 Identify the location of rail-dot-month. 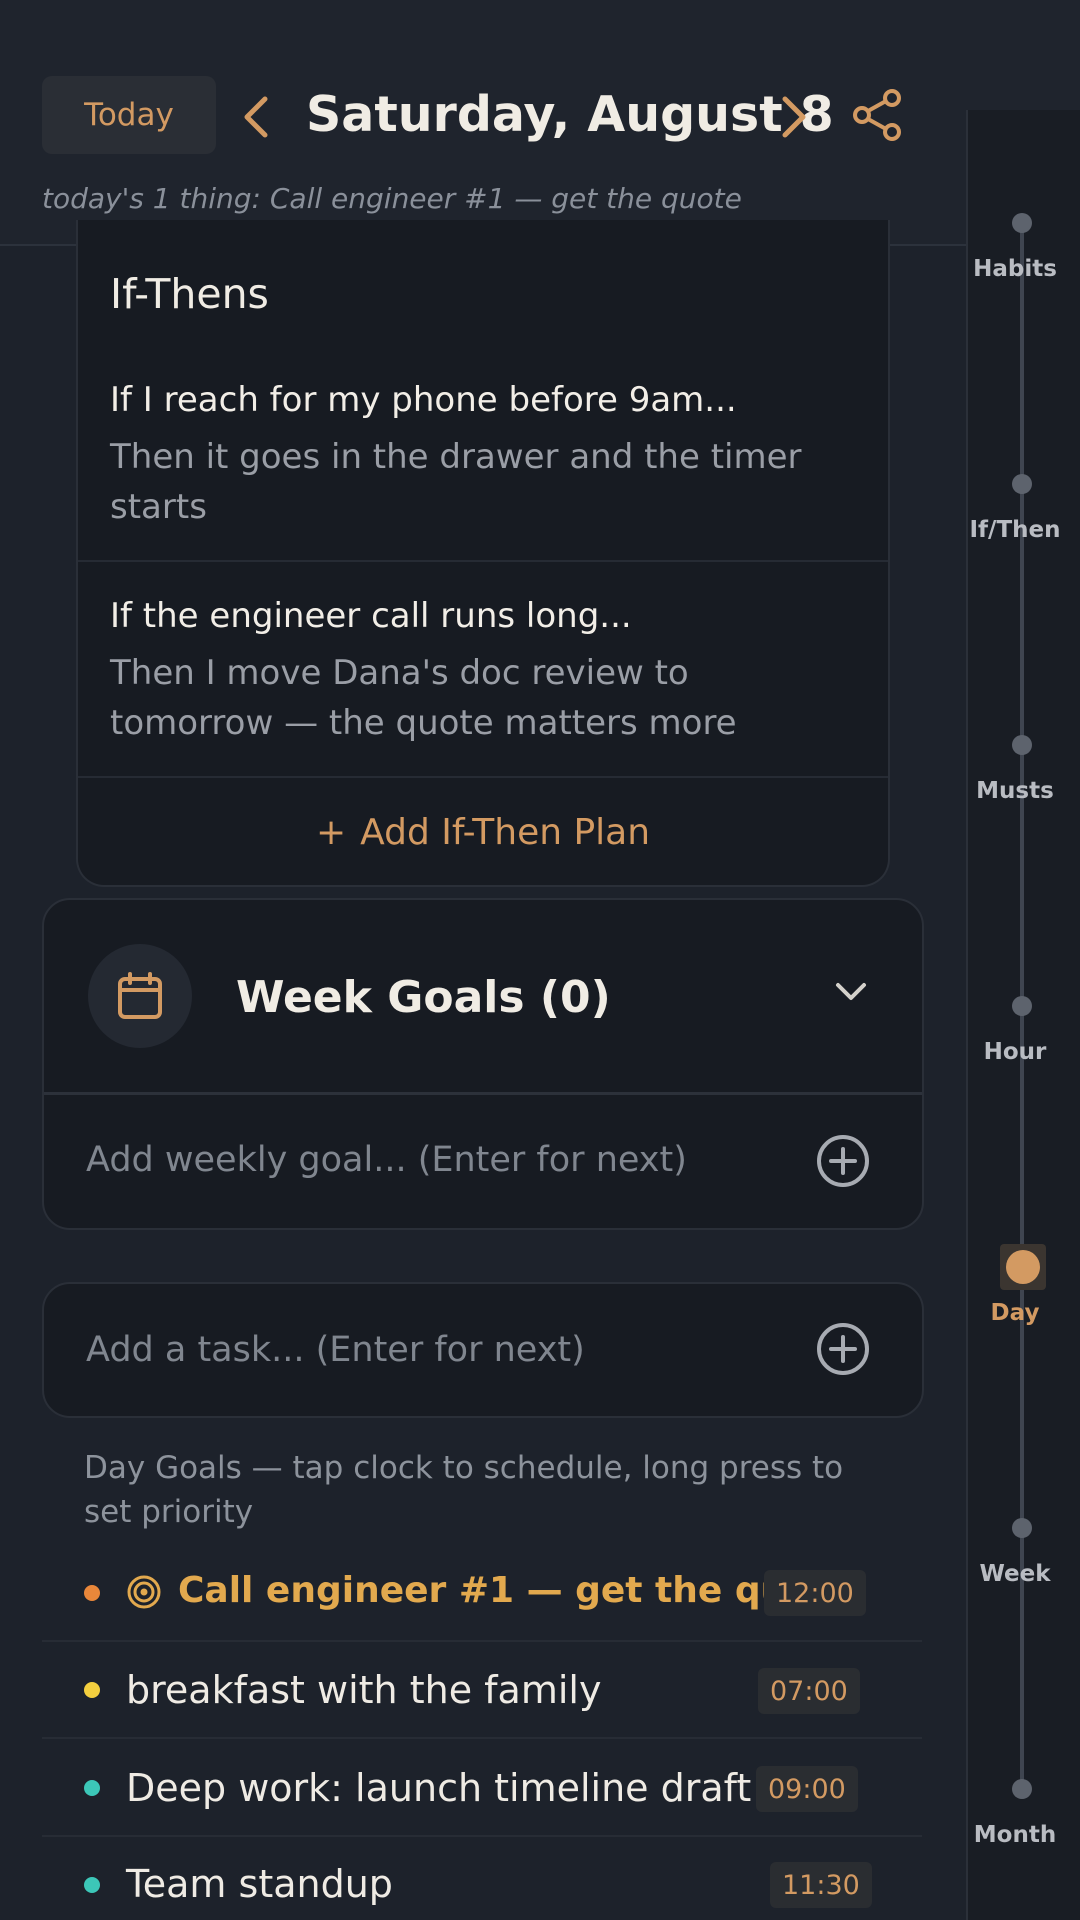
(1022, 1789).